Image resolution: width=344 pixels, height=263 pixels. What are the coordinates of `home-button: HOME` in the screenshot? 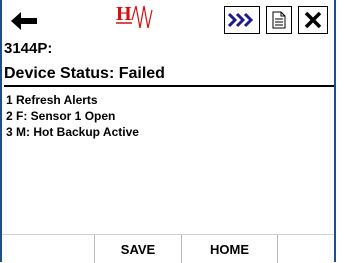 It's located at (230, 249).